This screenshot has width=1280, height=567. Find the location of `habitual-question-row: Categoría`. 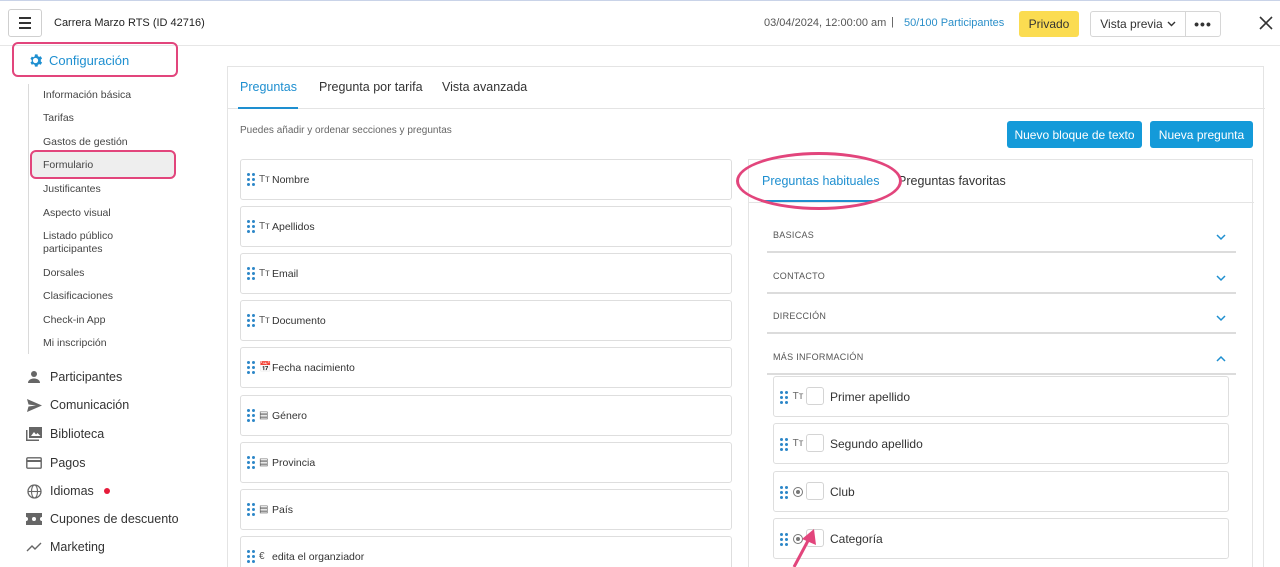

habitual-question-row: Categoría is located at coordinates (1001, 538).